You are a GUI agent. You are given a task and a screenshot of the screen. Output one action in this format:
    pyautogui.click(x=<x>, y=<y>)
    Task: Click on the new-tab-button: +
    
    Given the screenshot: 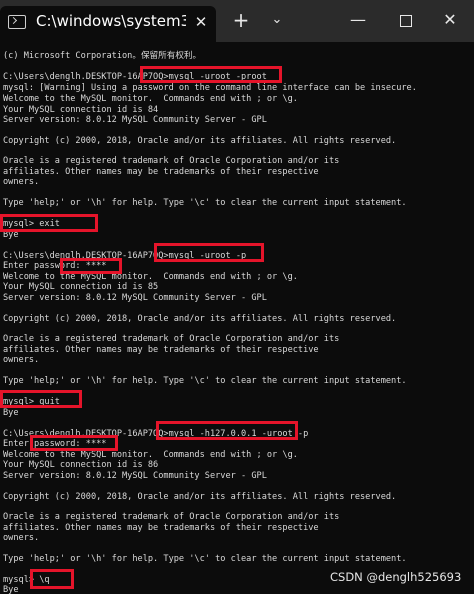 What is the action you would take?
    pyautogui.click(x=241, y=20)
    